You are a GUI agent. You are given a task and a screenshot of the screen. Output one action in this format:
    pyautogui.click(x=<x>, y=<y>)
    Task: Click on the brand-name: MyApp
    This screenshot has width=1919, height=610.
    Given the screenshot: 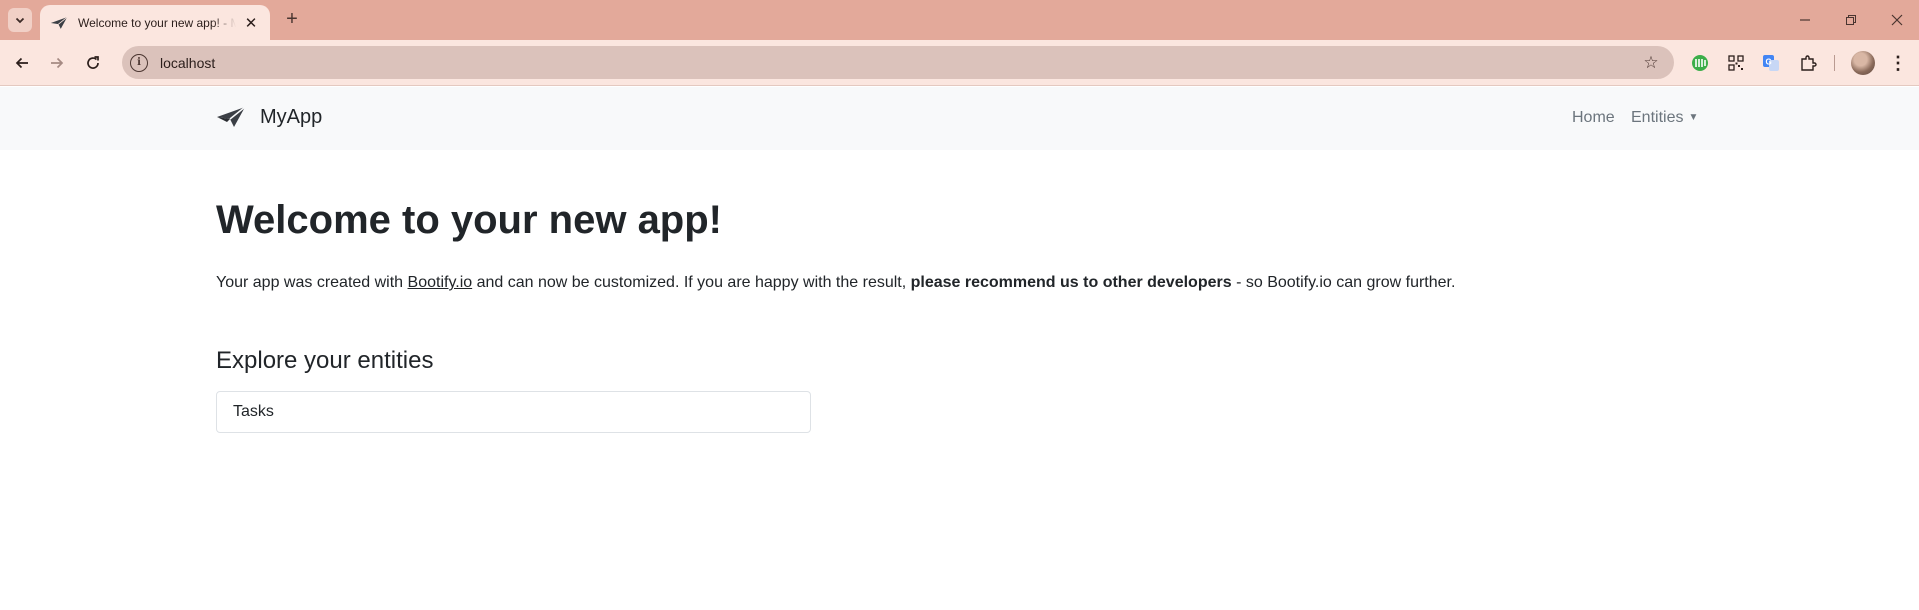 What is the action you would take?
    pyautogui.click(x=291, y=116)
    